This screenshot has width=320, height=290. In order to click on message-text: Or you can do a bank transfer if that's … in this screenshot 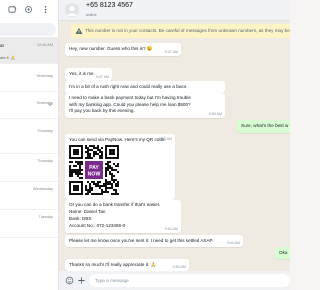, I will do `click(115, 204)`.